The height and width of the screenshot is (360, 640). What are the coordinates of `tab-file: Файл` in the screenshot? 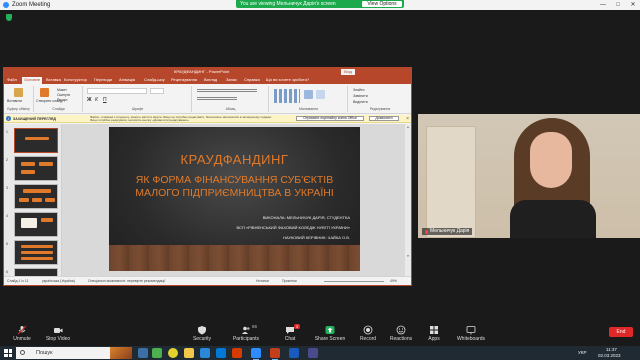 It's located at (12, 79).